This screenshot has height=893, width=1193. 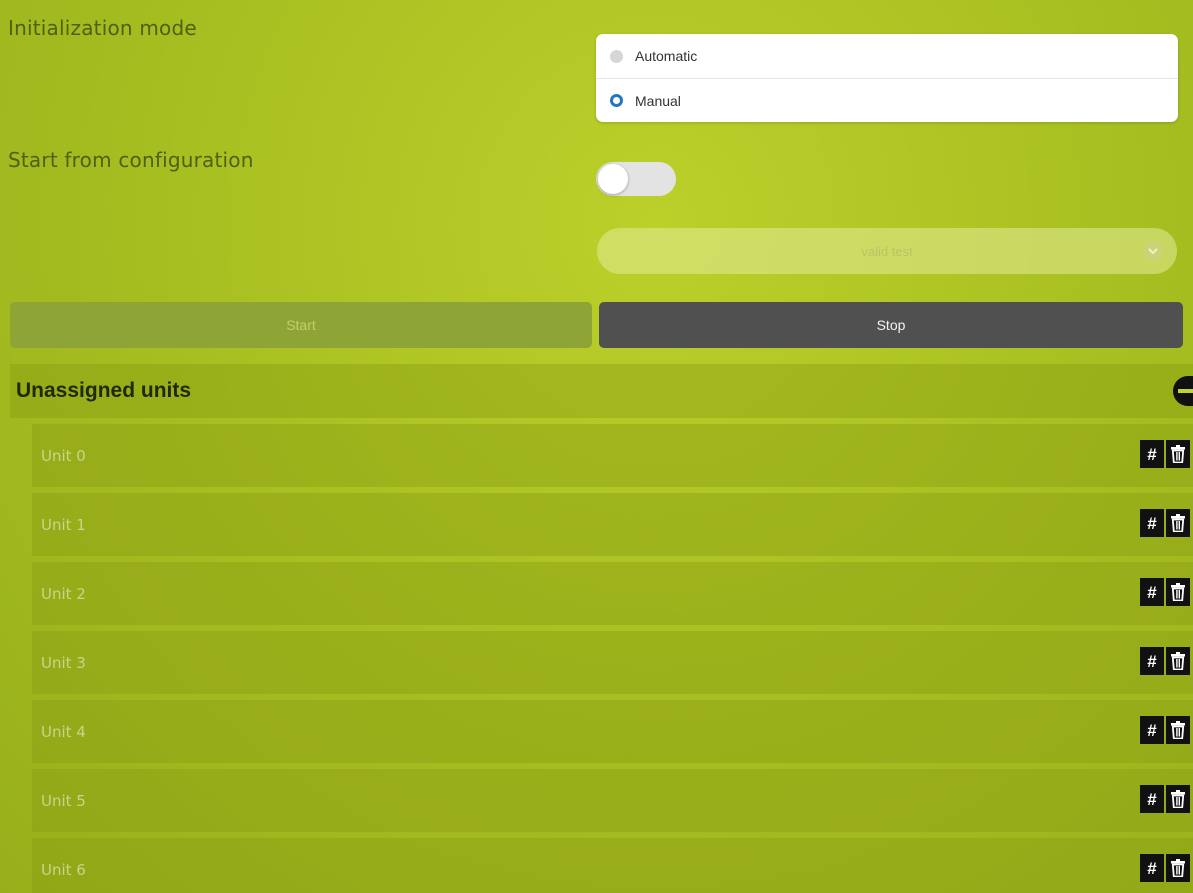 I want to click on unit-name: Unit 4, so click(x=63, y=731).